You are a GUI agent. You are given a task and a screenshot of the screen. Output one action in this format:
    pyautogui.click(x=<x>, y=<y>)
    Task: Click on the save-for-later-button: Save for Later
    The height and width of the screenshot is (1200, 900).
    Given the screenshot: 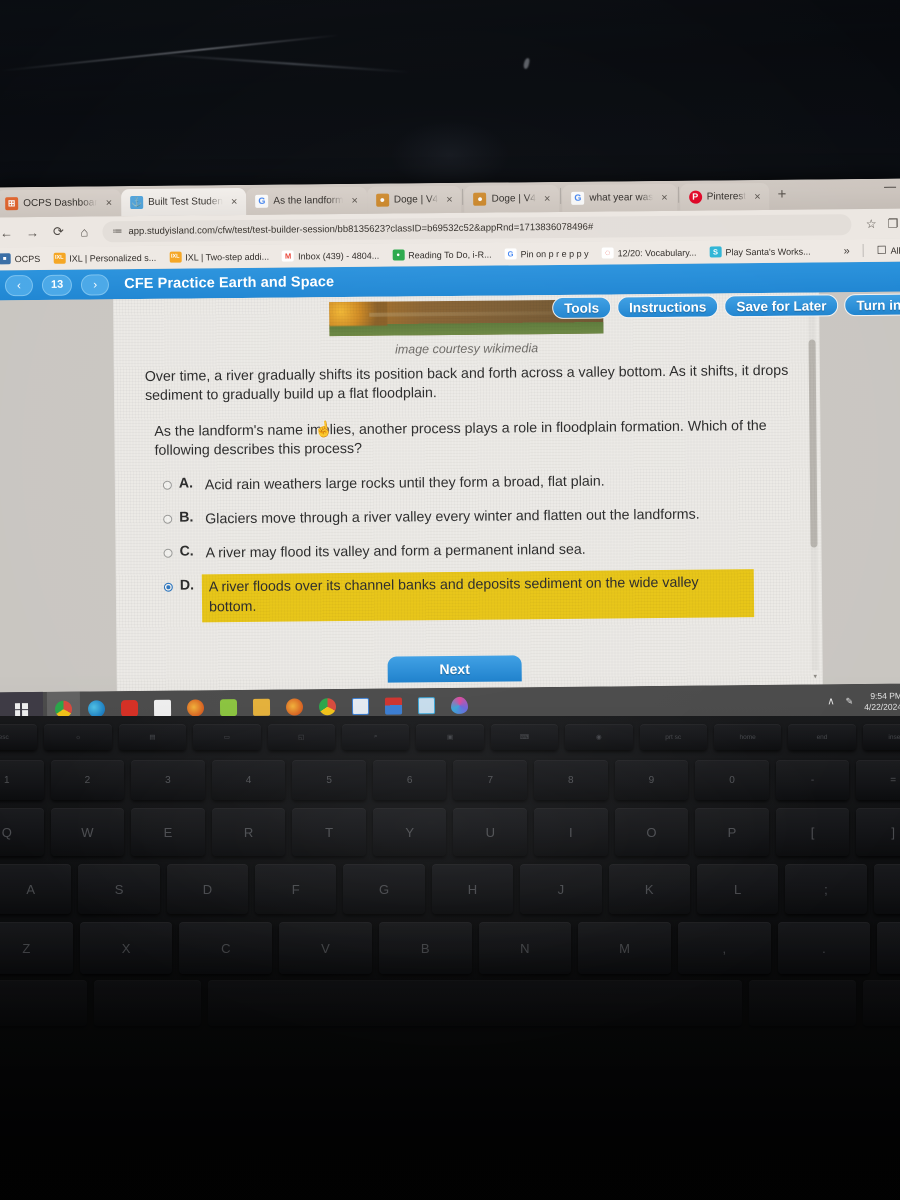 What is the action you would take?
    pyautogui.click(x=781, y=306)
    